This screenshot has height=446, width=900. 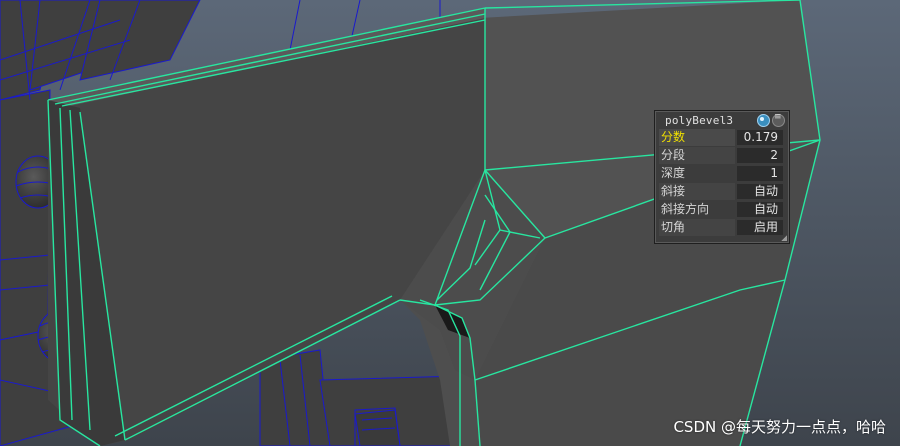 What do you see at coordinates (685, 209) in the screenshot?
I see `attr-label-miter-along: 斜接方向` at bounding box center [685, 209].